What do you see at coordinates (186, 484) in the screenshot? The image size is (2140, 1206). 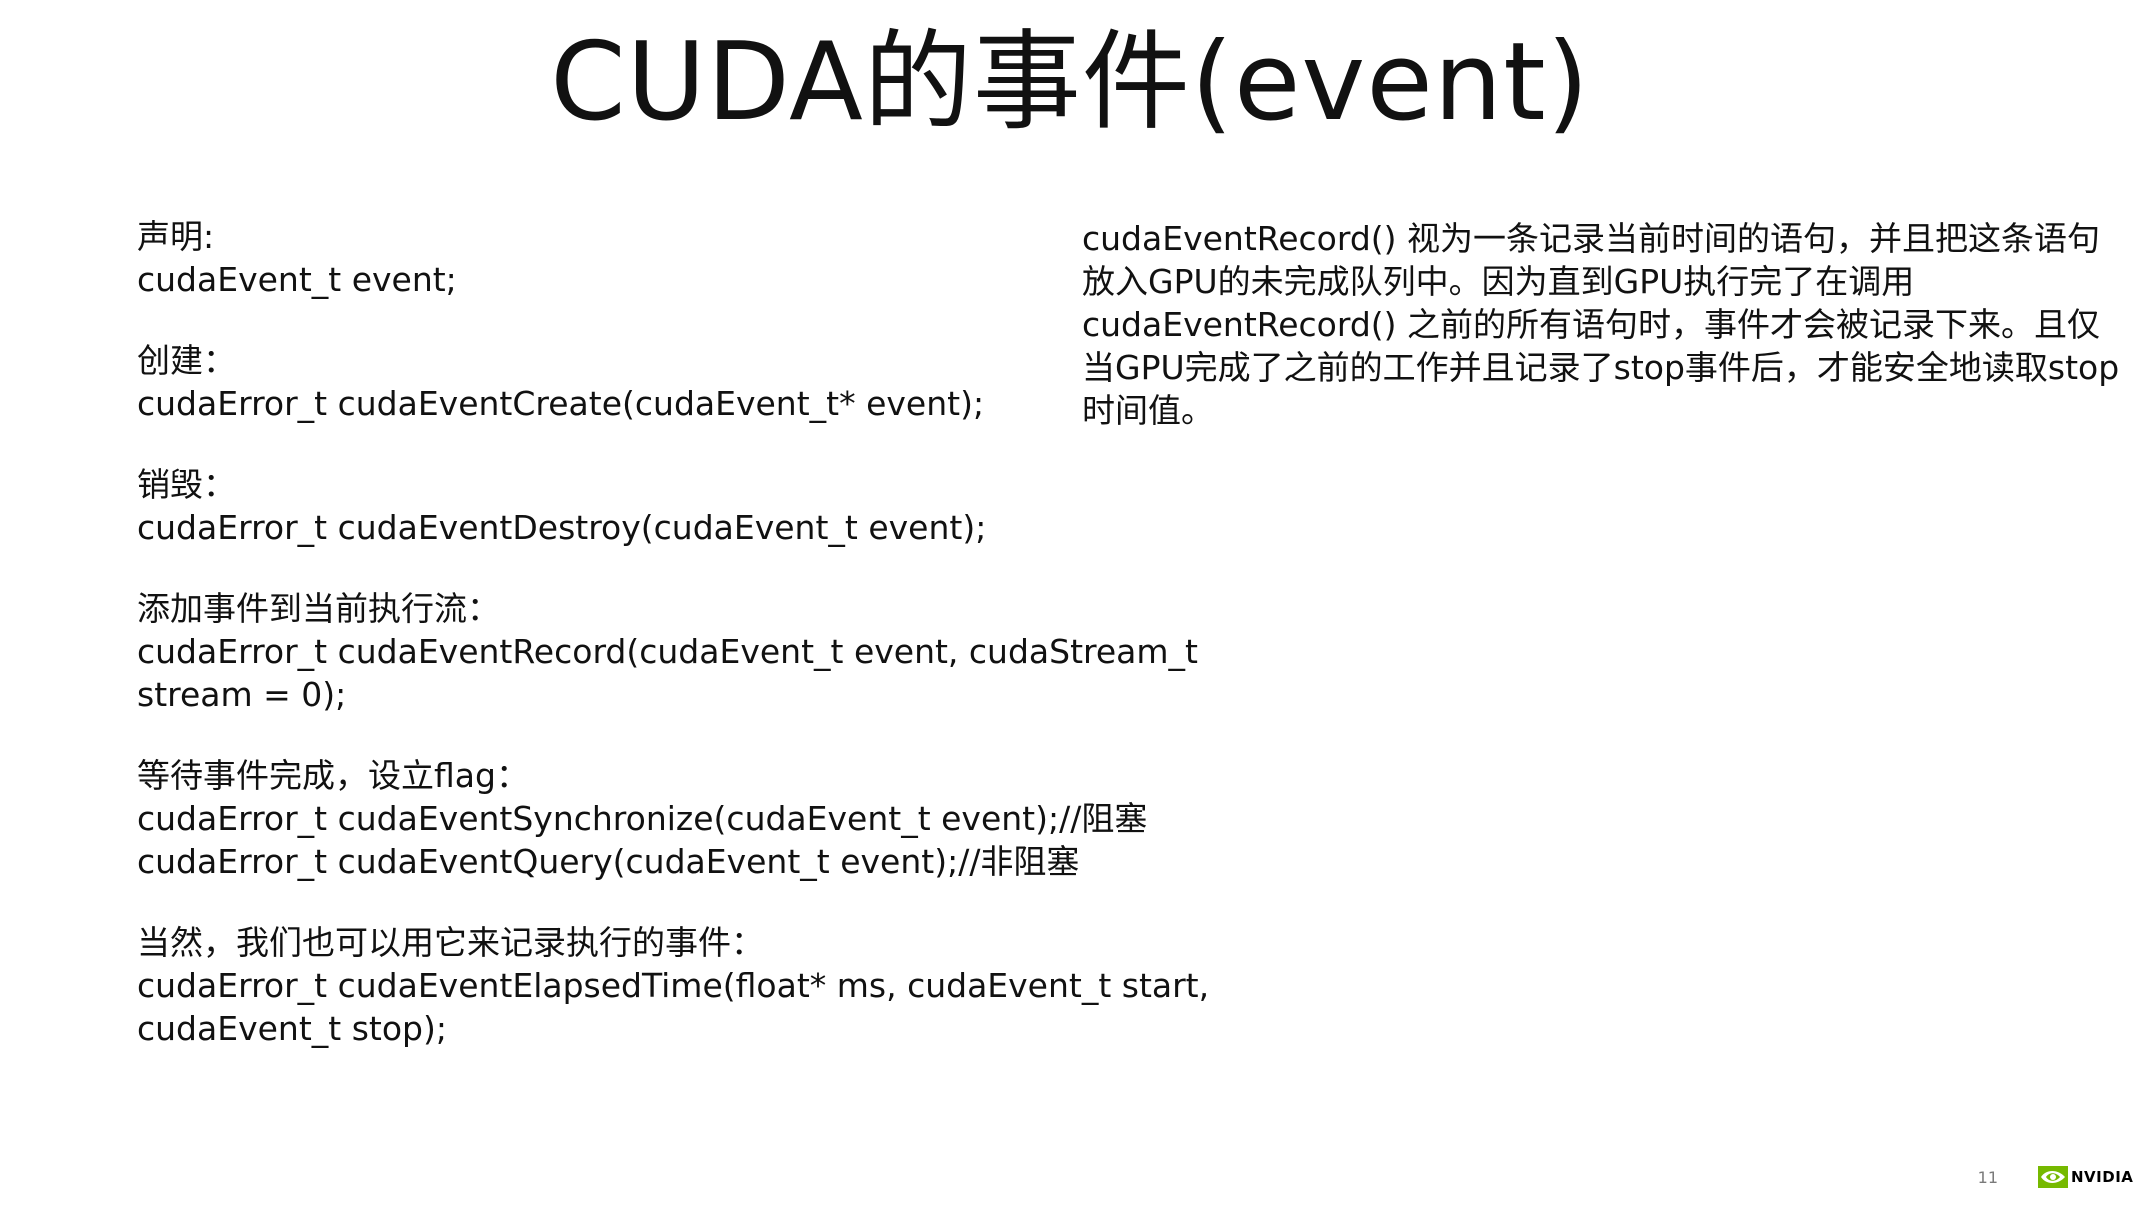 I see `block-heading: 销毁：` at bounding box center [186, 484].